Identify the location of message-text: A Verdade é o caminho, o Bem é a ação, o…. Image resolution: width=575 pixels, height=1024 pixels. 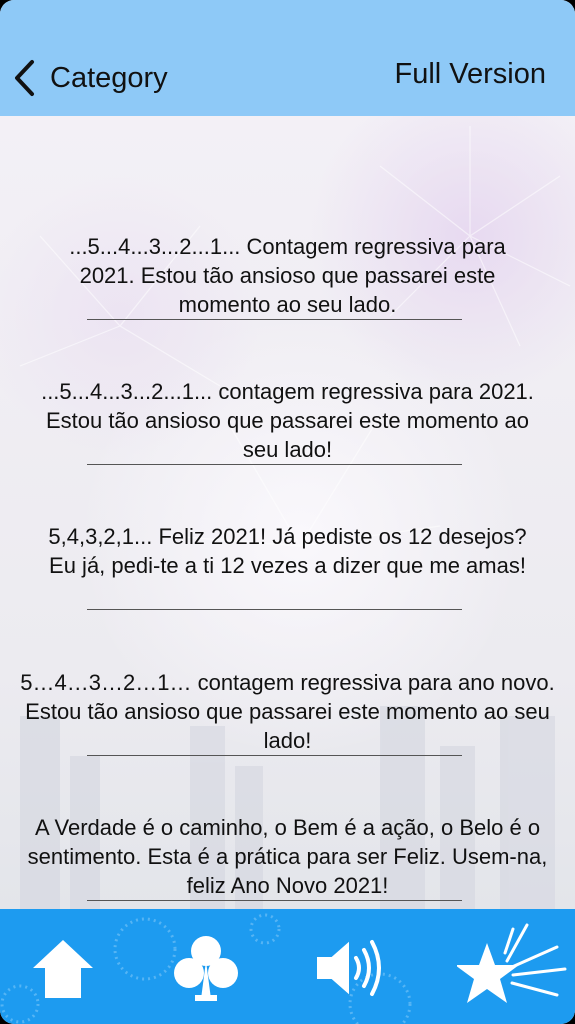
(287, 856).